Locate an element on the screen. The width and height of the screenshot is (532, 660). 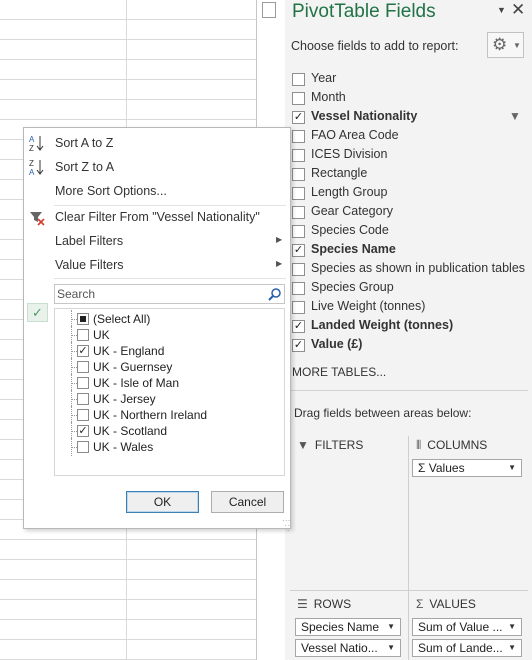
filter-value-item: UK - Isle of Man is located at coordinates (169, 383).